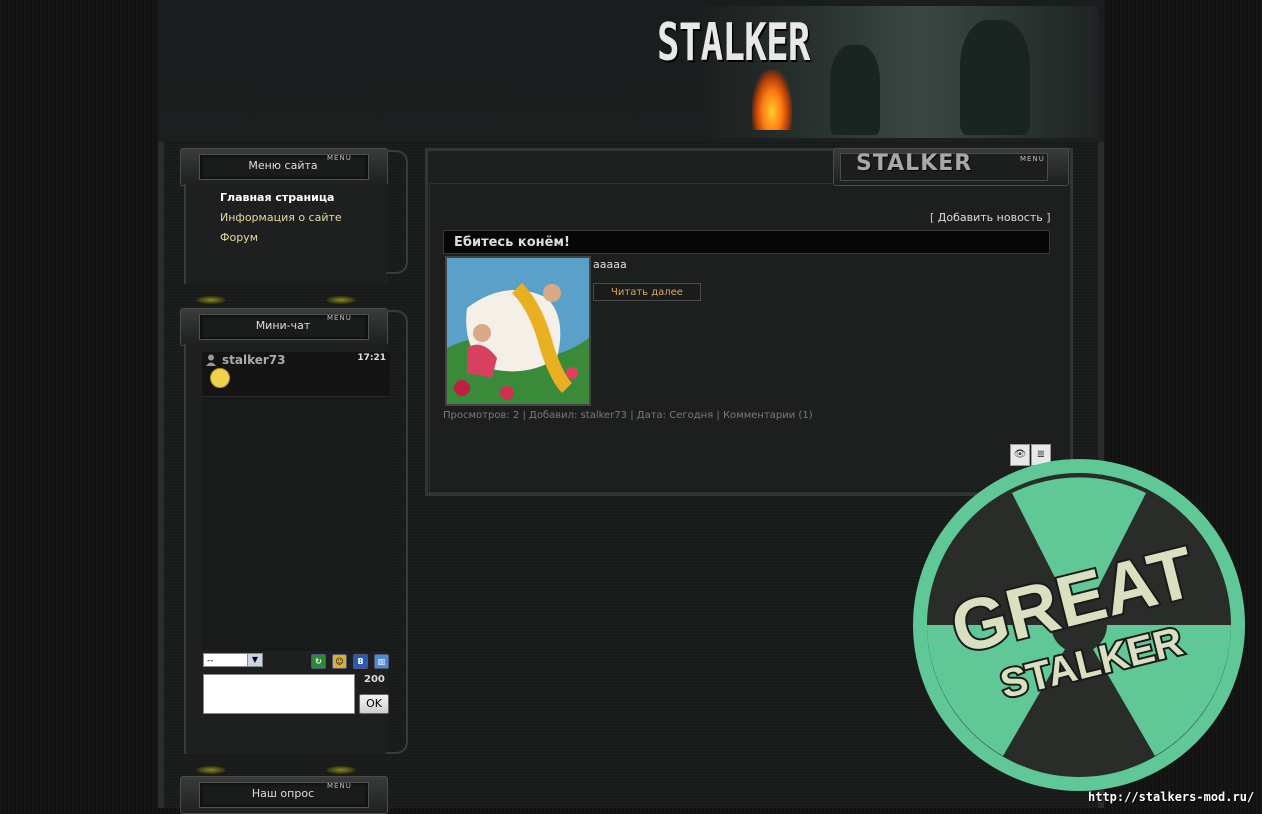 The height and width of the screenshot is (814, 1262). I want to click on refresh-icon: ↻, so click(318, 661).